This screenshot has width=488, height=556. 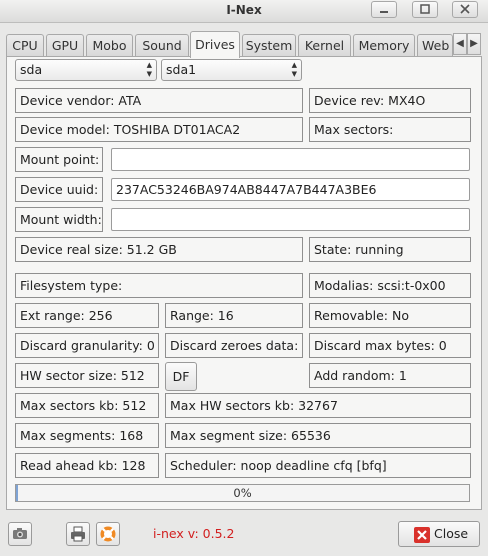 I want to click on tab-memory: Memory, so click(x=384, y=45).